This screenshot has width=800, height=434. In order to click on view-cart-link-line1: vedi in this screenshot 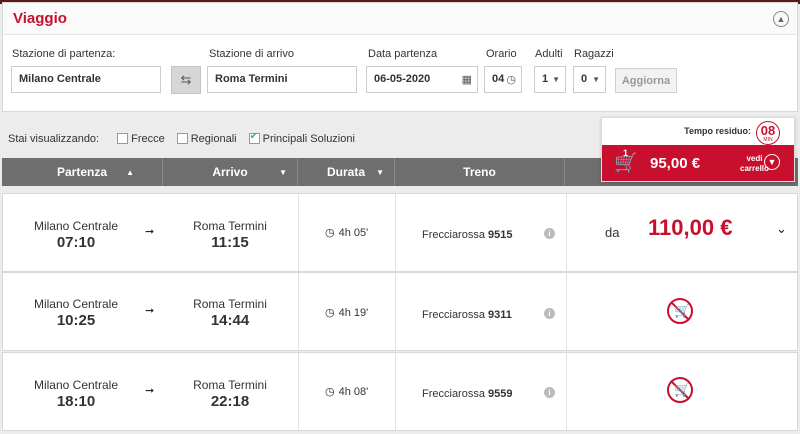, I will do `click(754, 158)`.